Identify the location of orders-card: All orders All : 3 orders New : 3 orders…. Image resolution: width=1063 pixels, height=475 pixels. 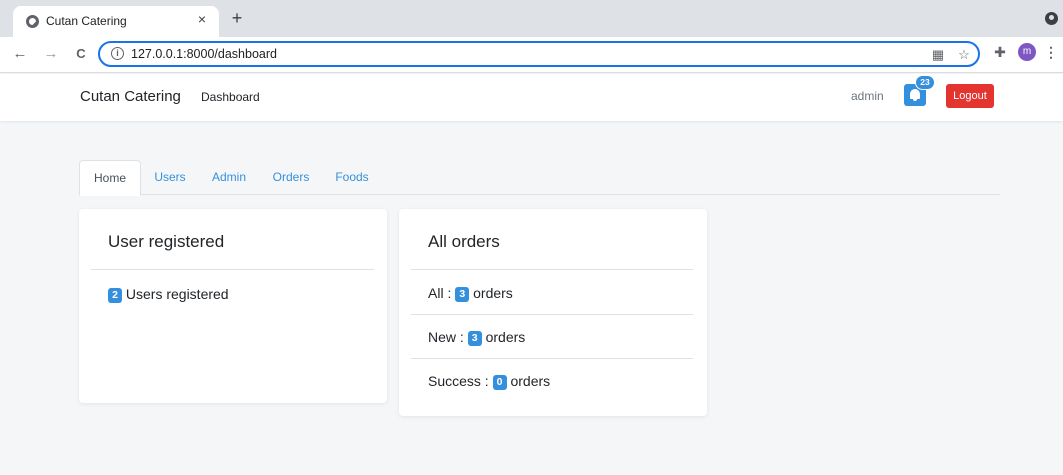
(553, 312).